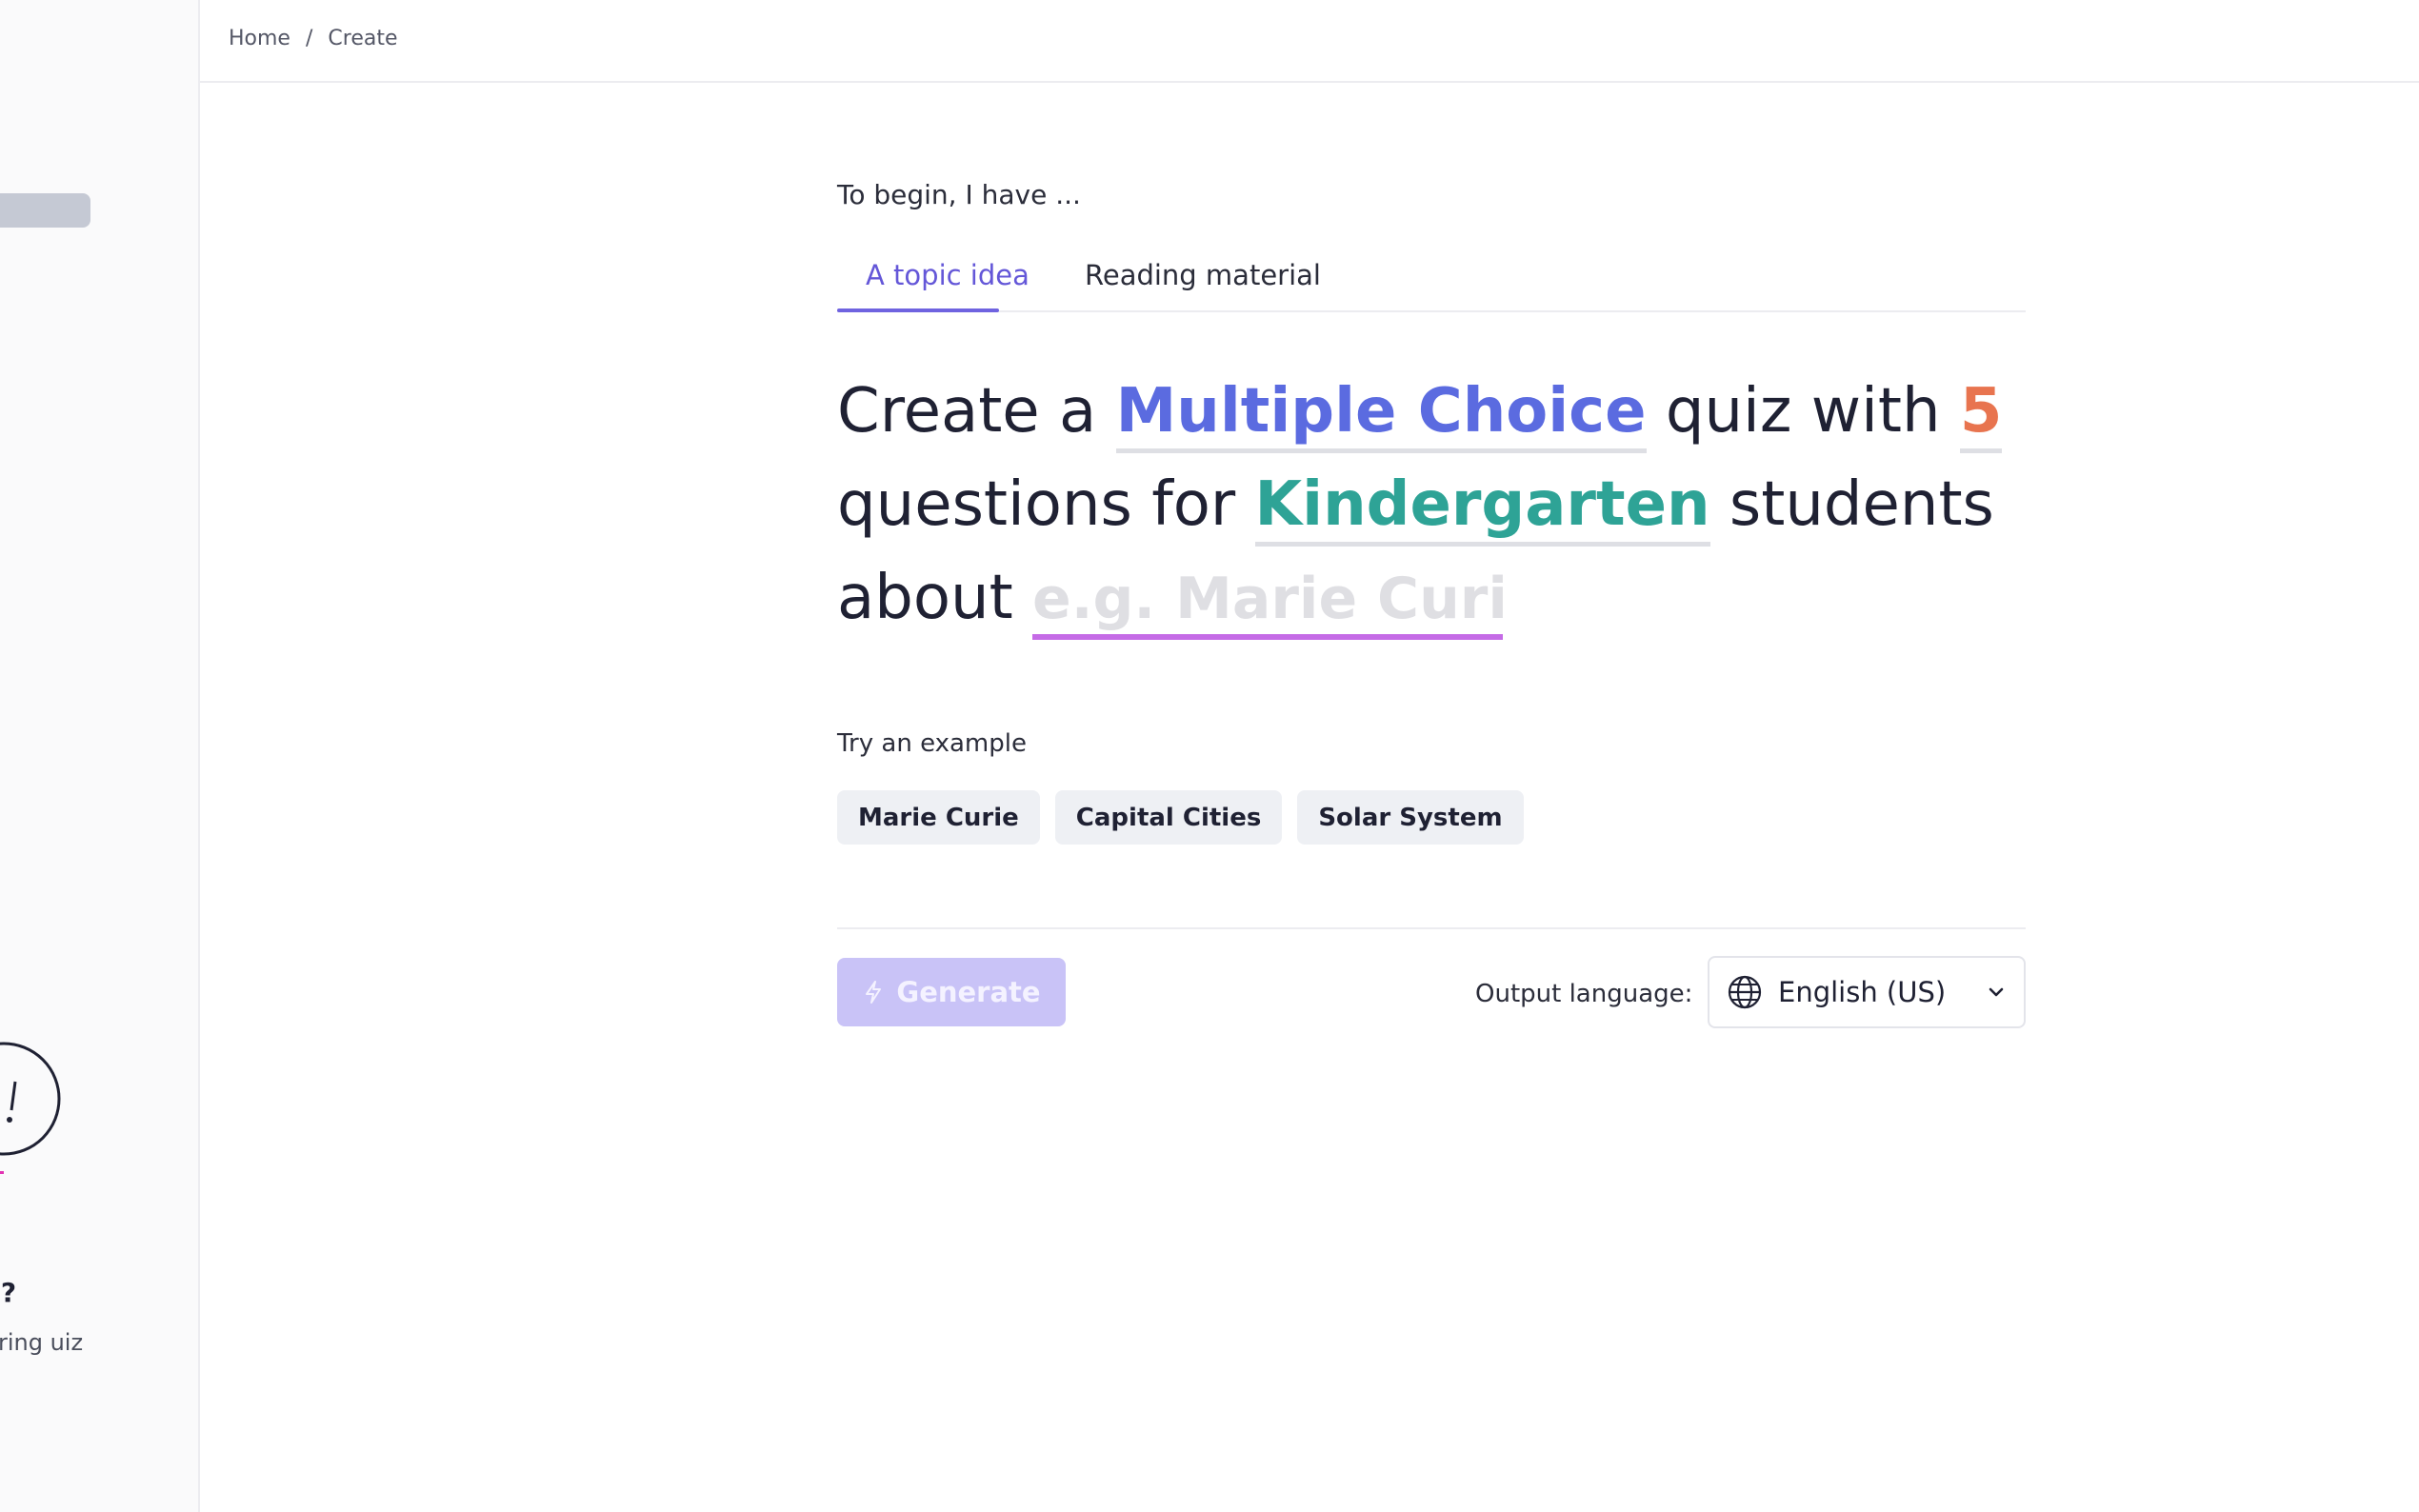 This screenshot has height=1512, width=2419. I want to click on example-chip-capital-cities: Capital Cities, so click(1168, 817).